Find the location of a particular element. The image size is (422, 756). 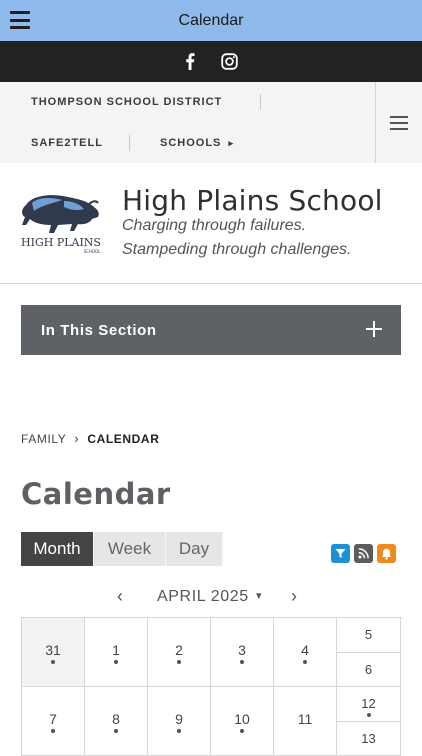

day-number: 1 is located at coordinates (116, 650).